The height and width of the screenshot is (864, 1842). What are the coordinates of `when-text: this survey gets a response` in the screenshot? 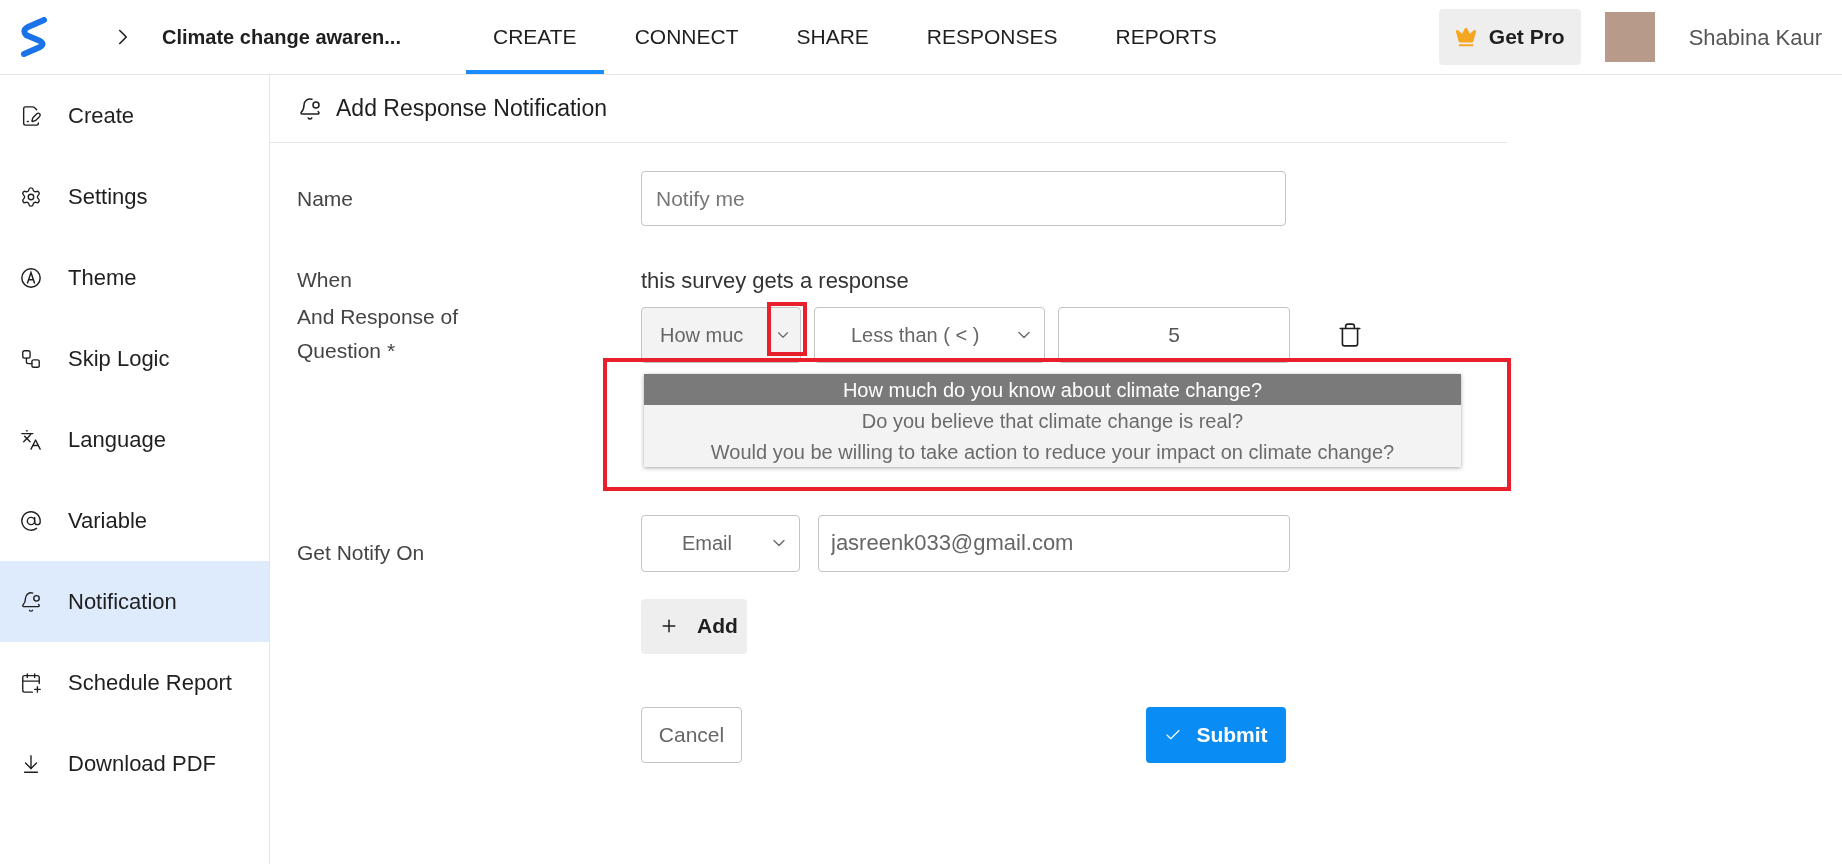 It's located at (775, 281).